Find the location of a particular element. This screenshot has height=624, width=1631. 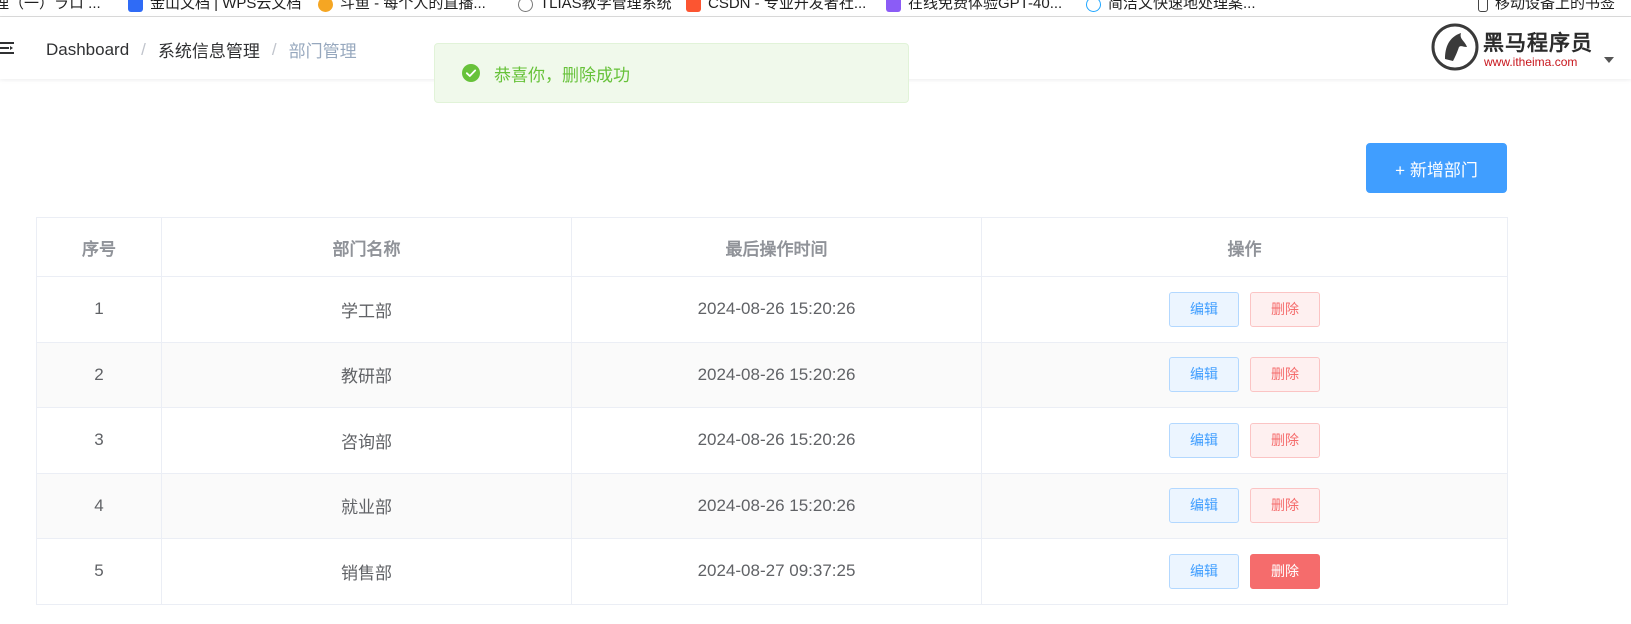

column-header-actions: 操作 is located at coordinates (1244, 247).